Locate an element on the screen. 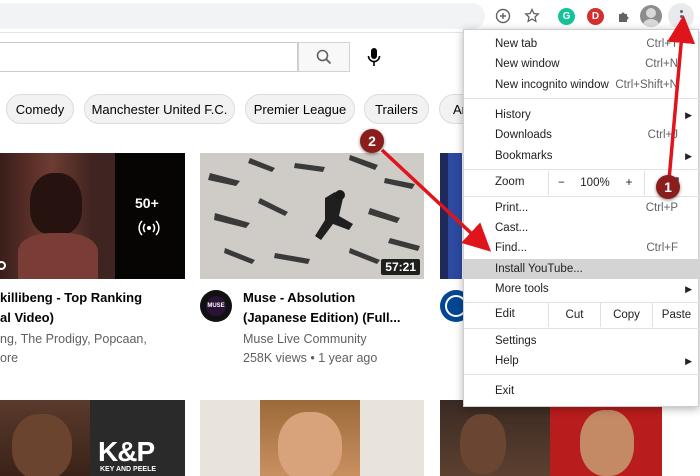  step-badge-1: 1 is located at coordinates (668, 187).